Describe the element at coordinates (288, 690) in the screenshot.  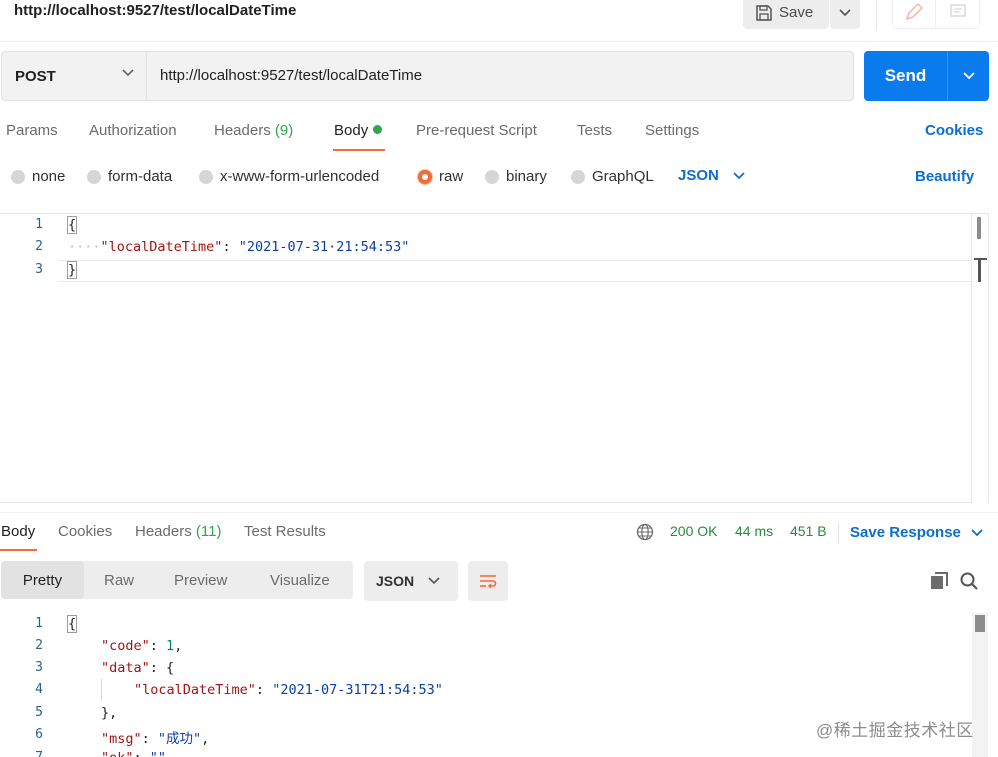
I see `code-text: "localDateTime": "2021-07-31T21:54:53"` at that location.